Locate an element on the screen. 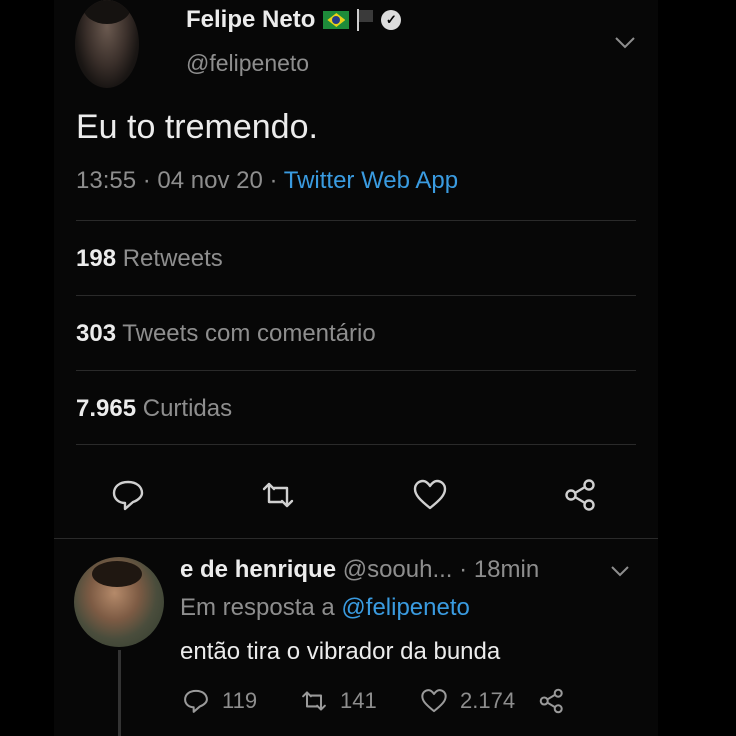 The height and width of the screenshot is (736, 736). quote-tweets-label: Tweets com comentário is located at coordinates (249, 333).